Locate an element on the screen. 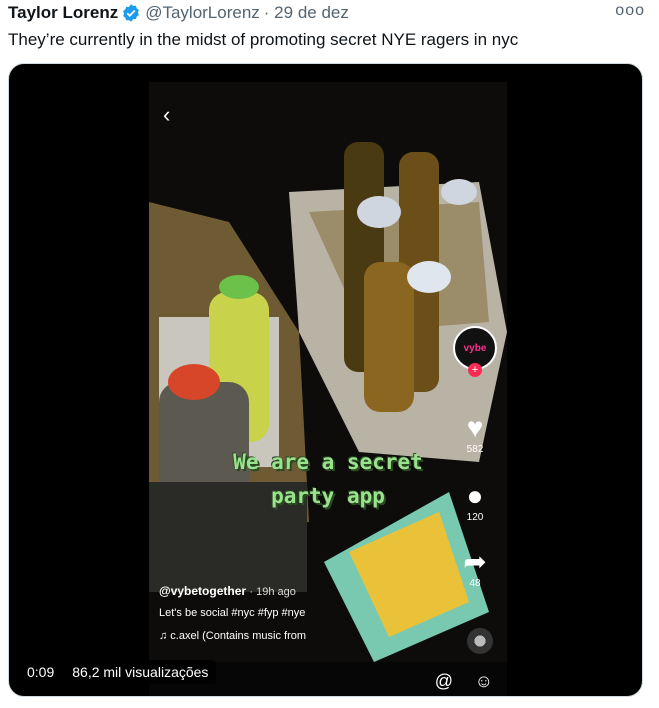 Image resolution: width=659 pixels, height=708 pixels. view-count: 86,2 mil visualizações is located at coordinates (140, 672).